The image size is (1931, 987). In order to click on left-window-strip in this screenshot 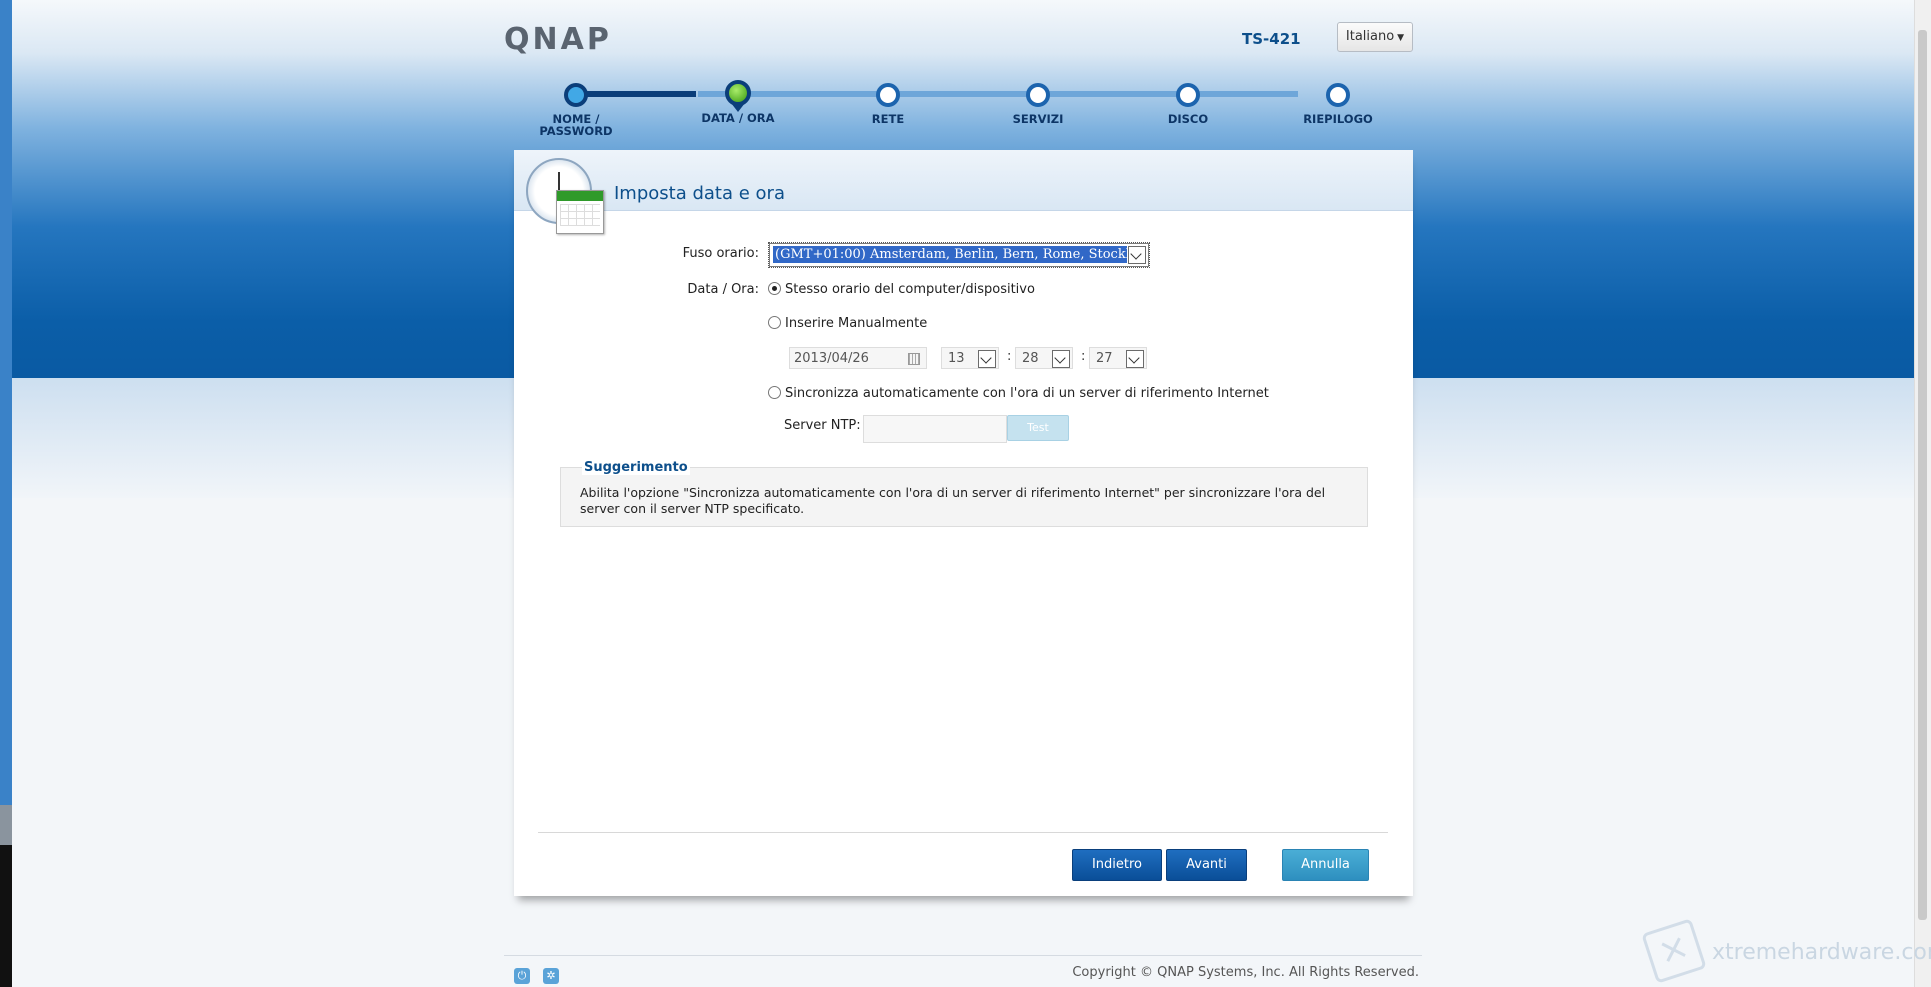, I will do `click(6, 493)`.